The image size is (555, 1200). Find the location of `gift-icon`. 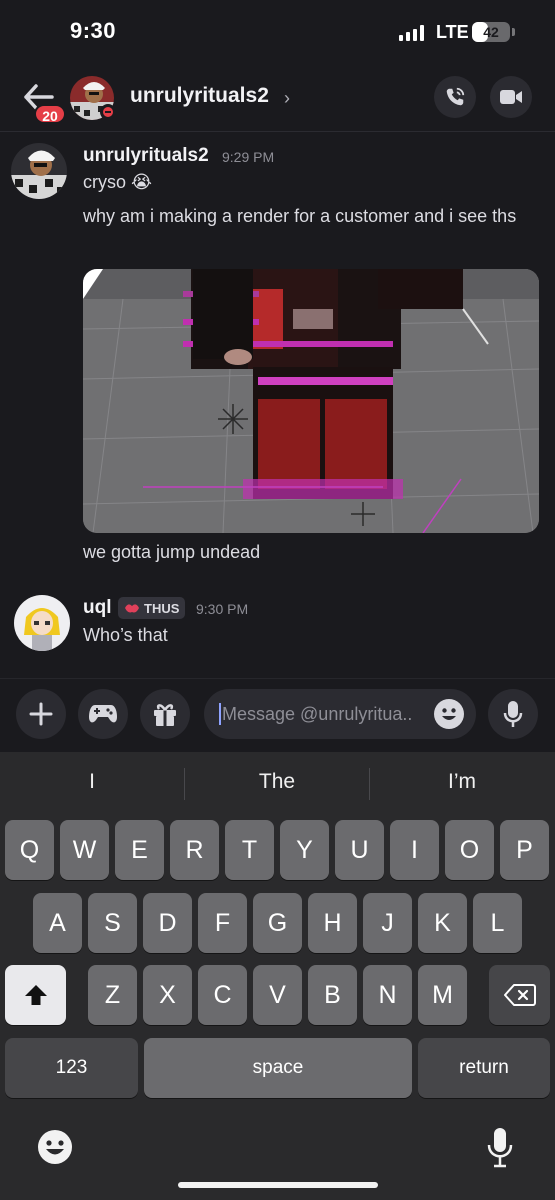

gift-icon is located at coordinates (165, 715).